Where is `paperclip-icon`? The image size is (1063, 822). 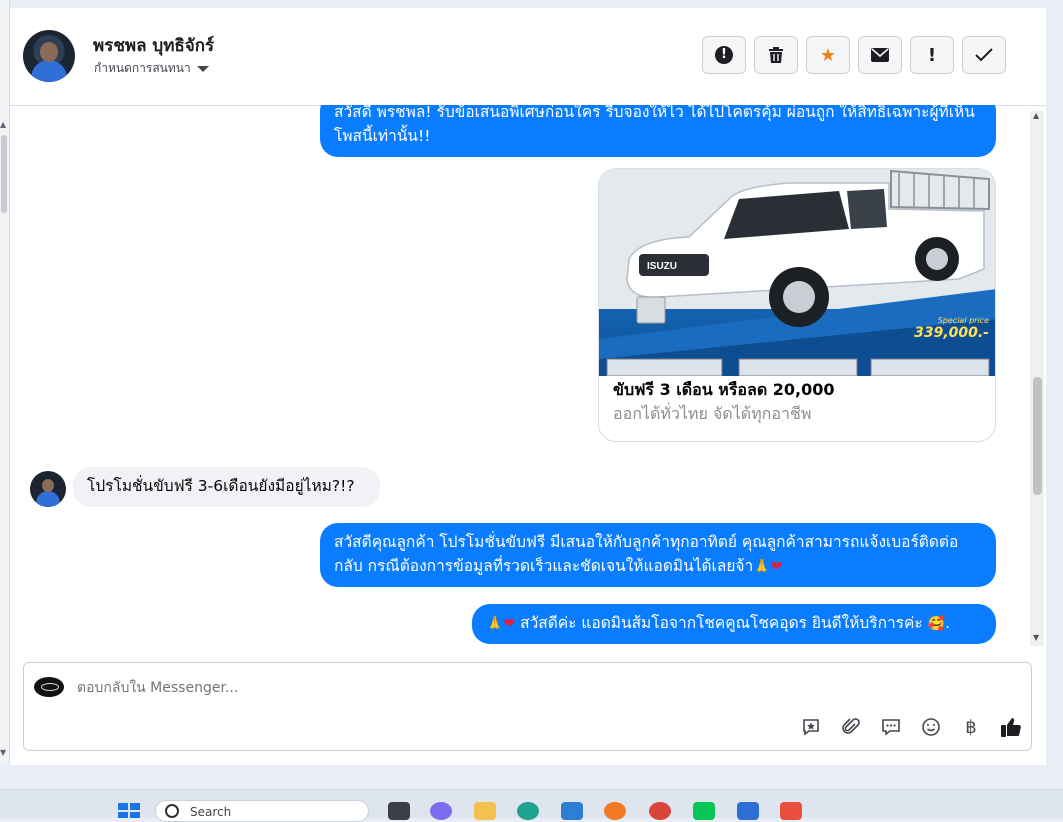 paperclip-icon is located at coordinates (851, 726).